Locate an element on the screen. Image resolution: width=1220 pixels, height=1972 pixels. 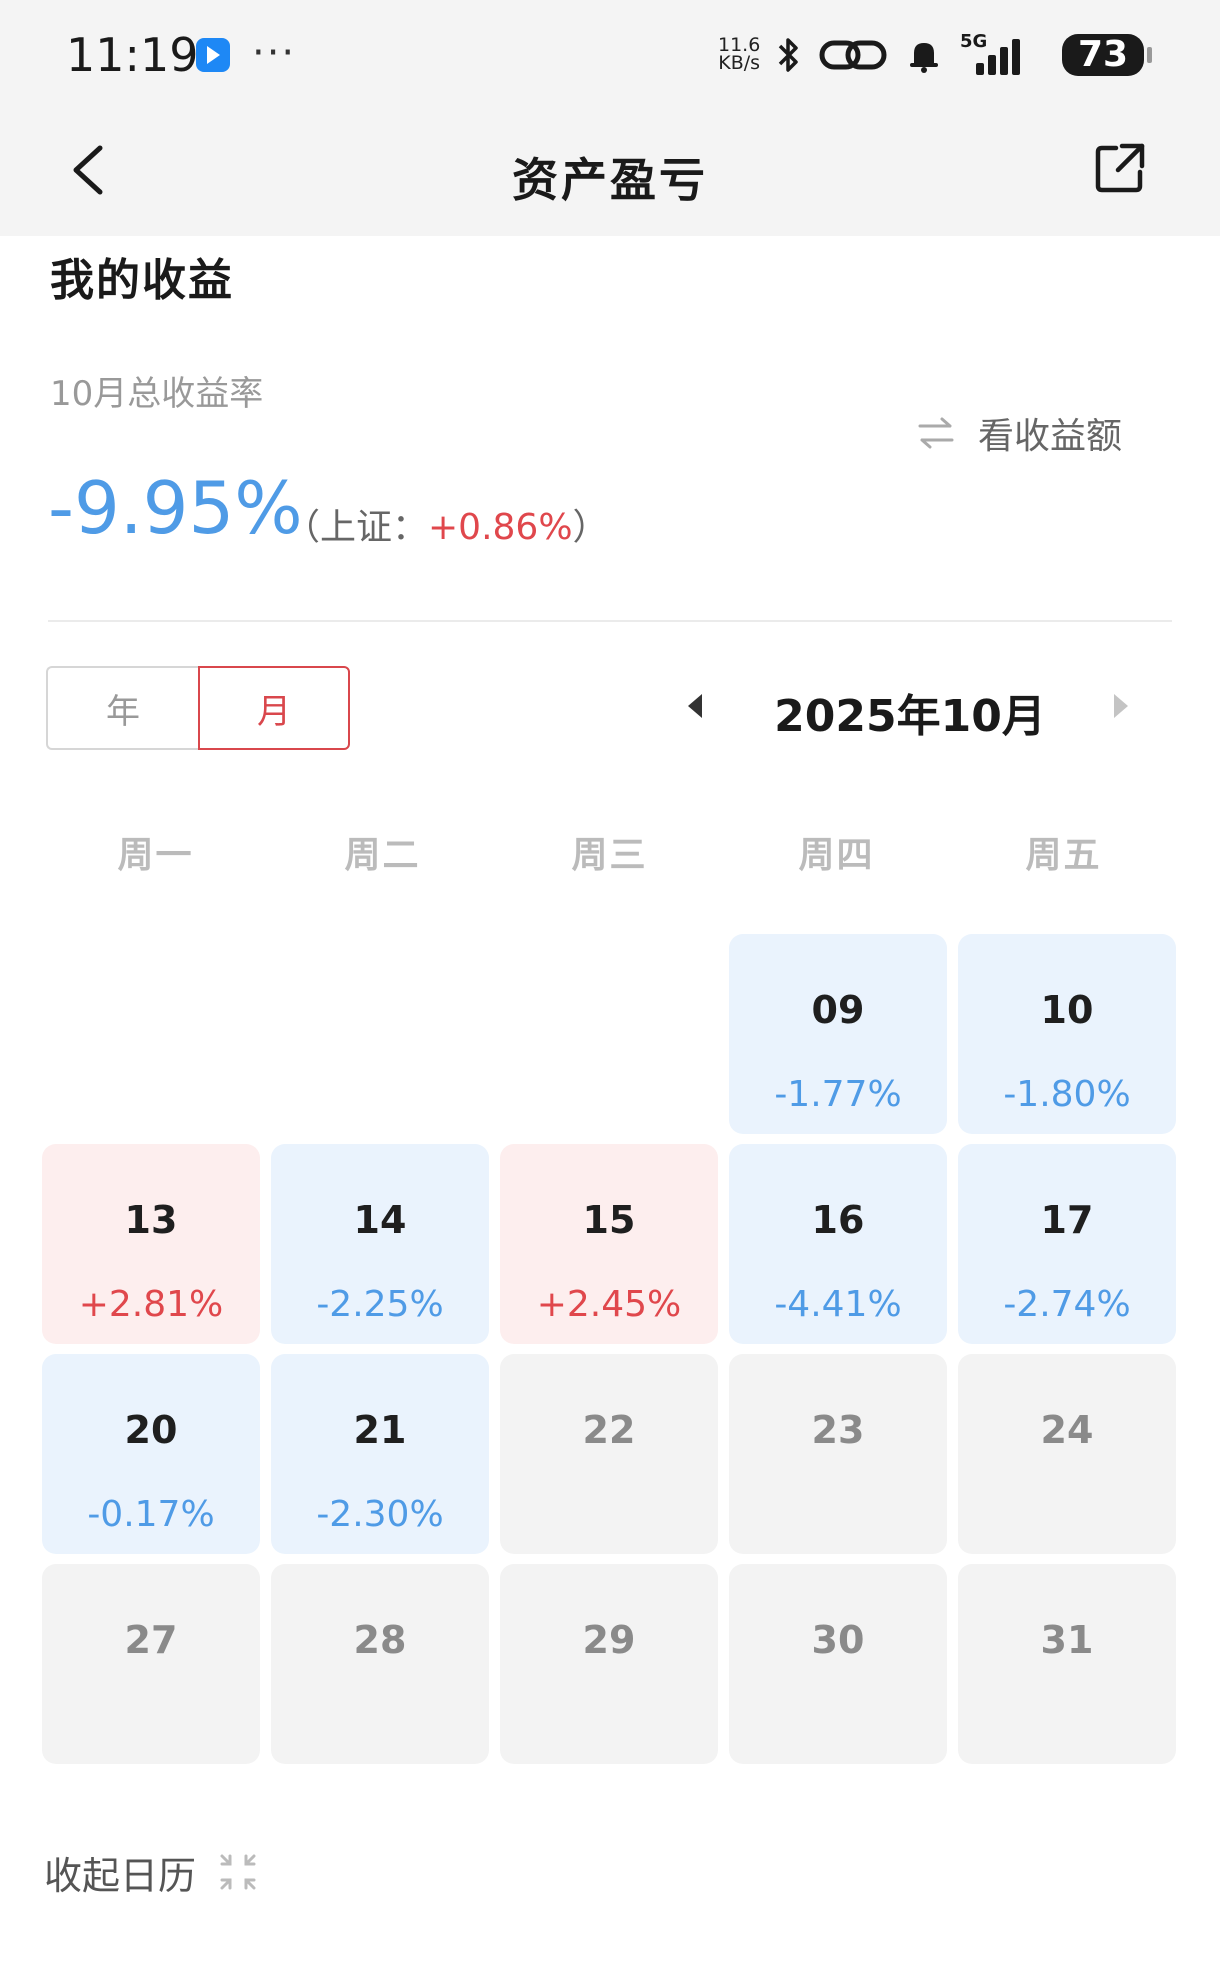
signal-icon is located at coordinates (998, 57).